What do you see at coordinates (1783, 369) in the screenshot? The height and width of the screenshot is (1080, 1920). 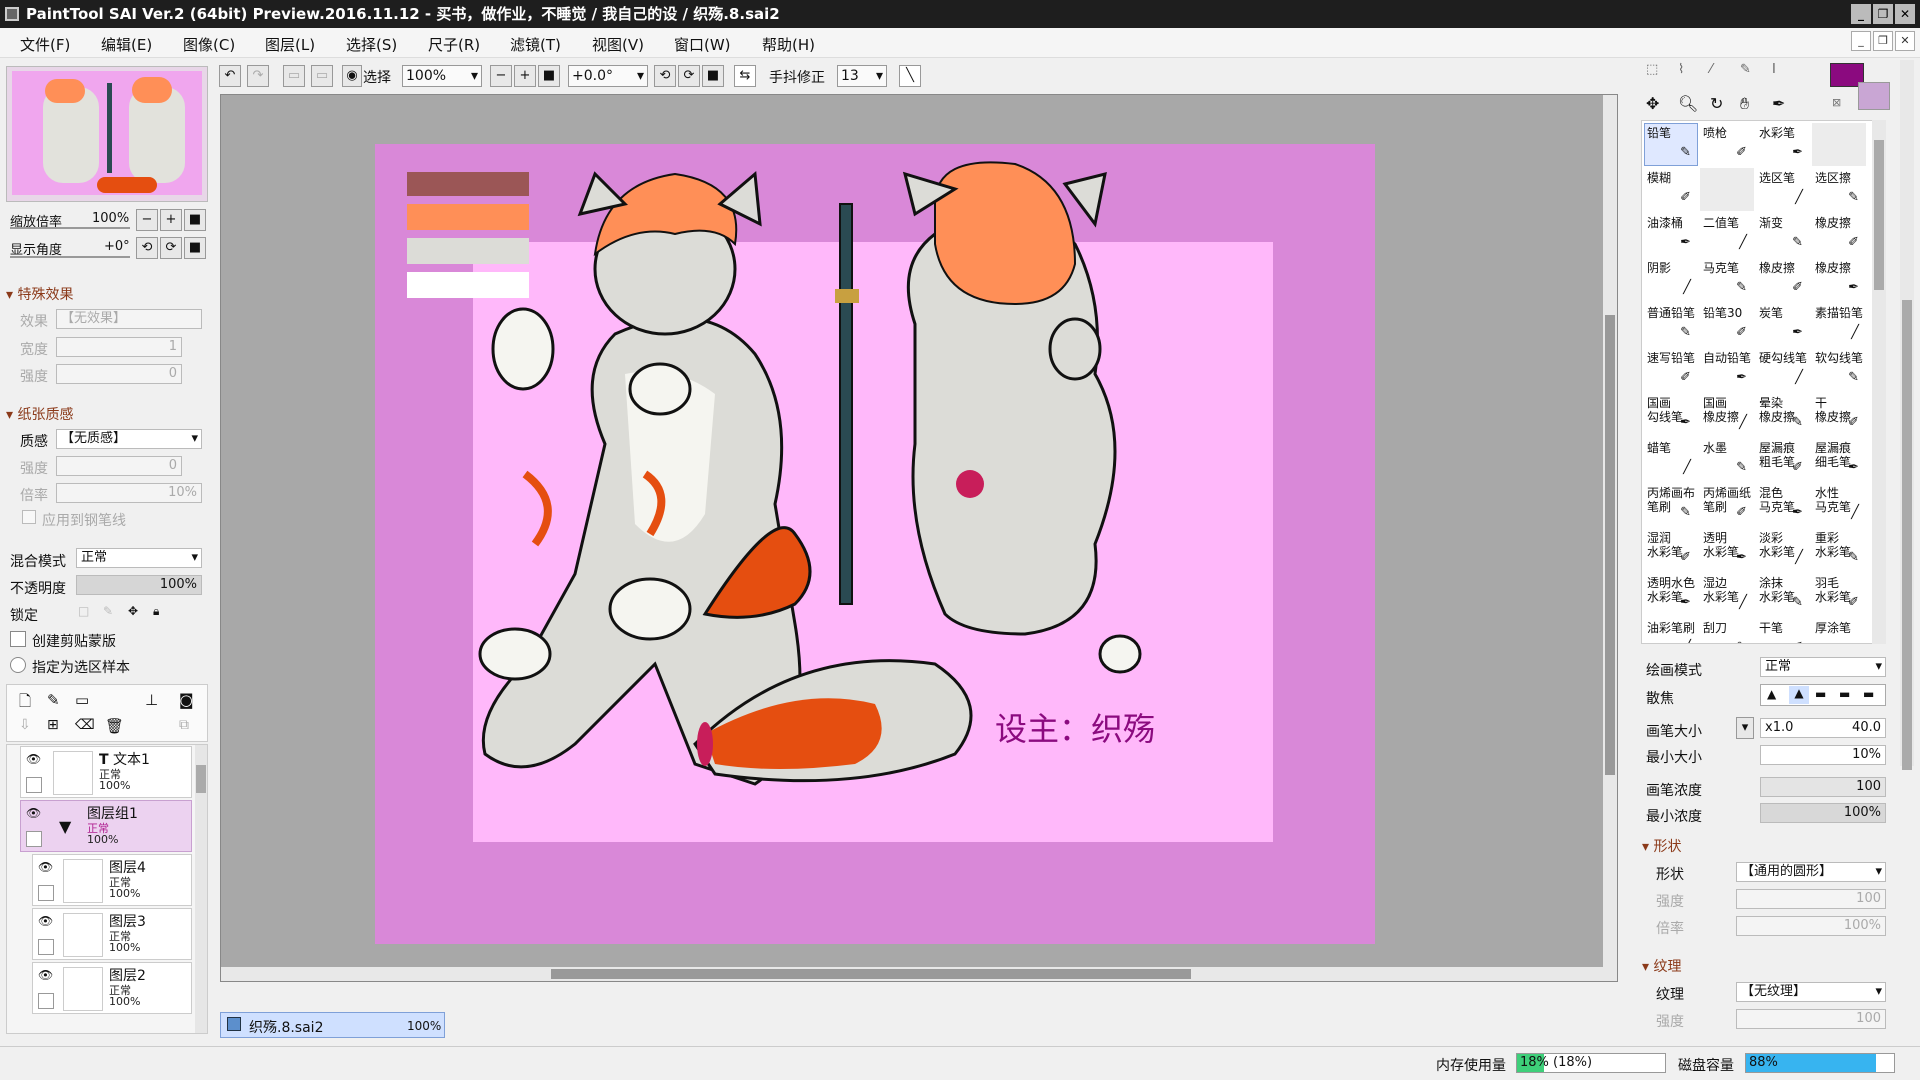 I see `brush-tool: 硬勾线笔 ╱` at bounding box center [1783, 369].